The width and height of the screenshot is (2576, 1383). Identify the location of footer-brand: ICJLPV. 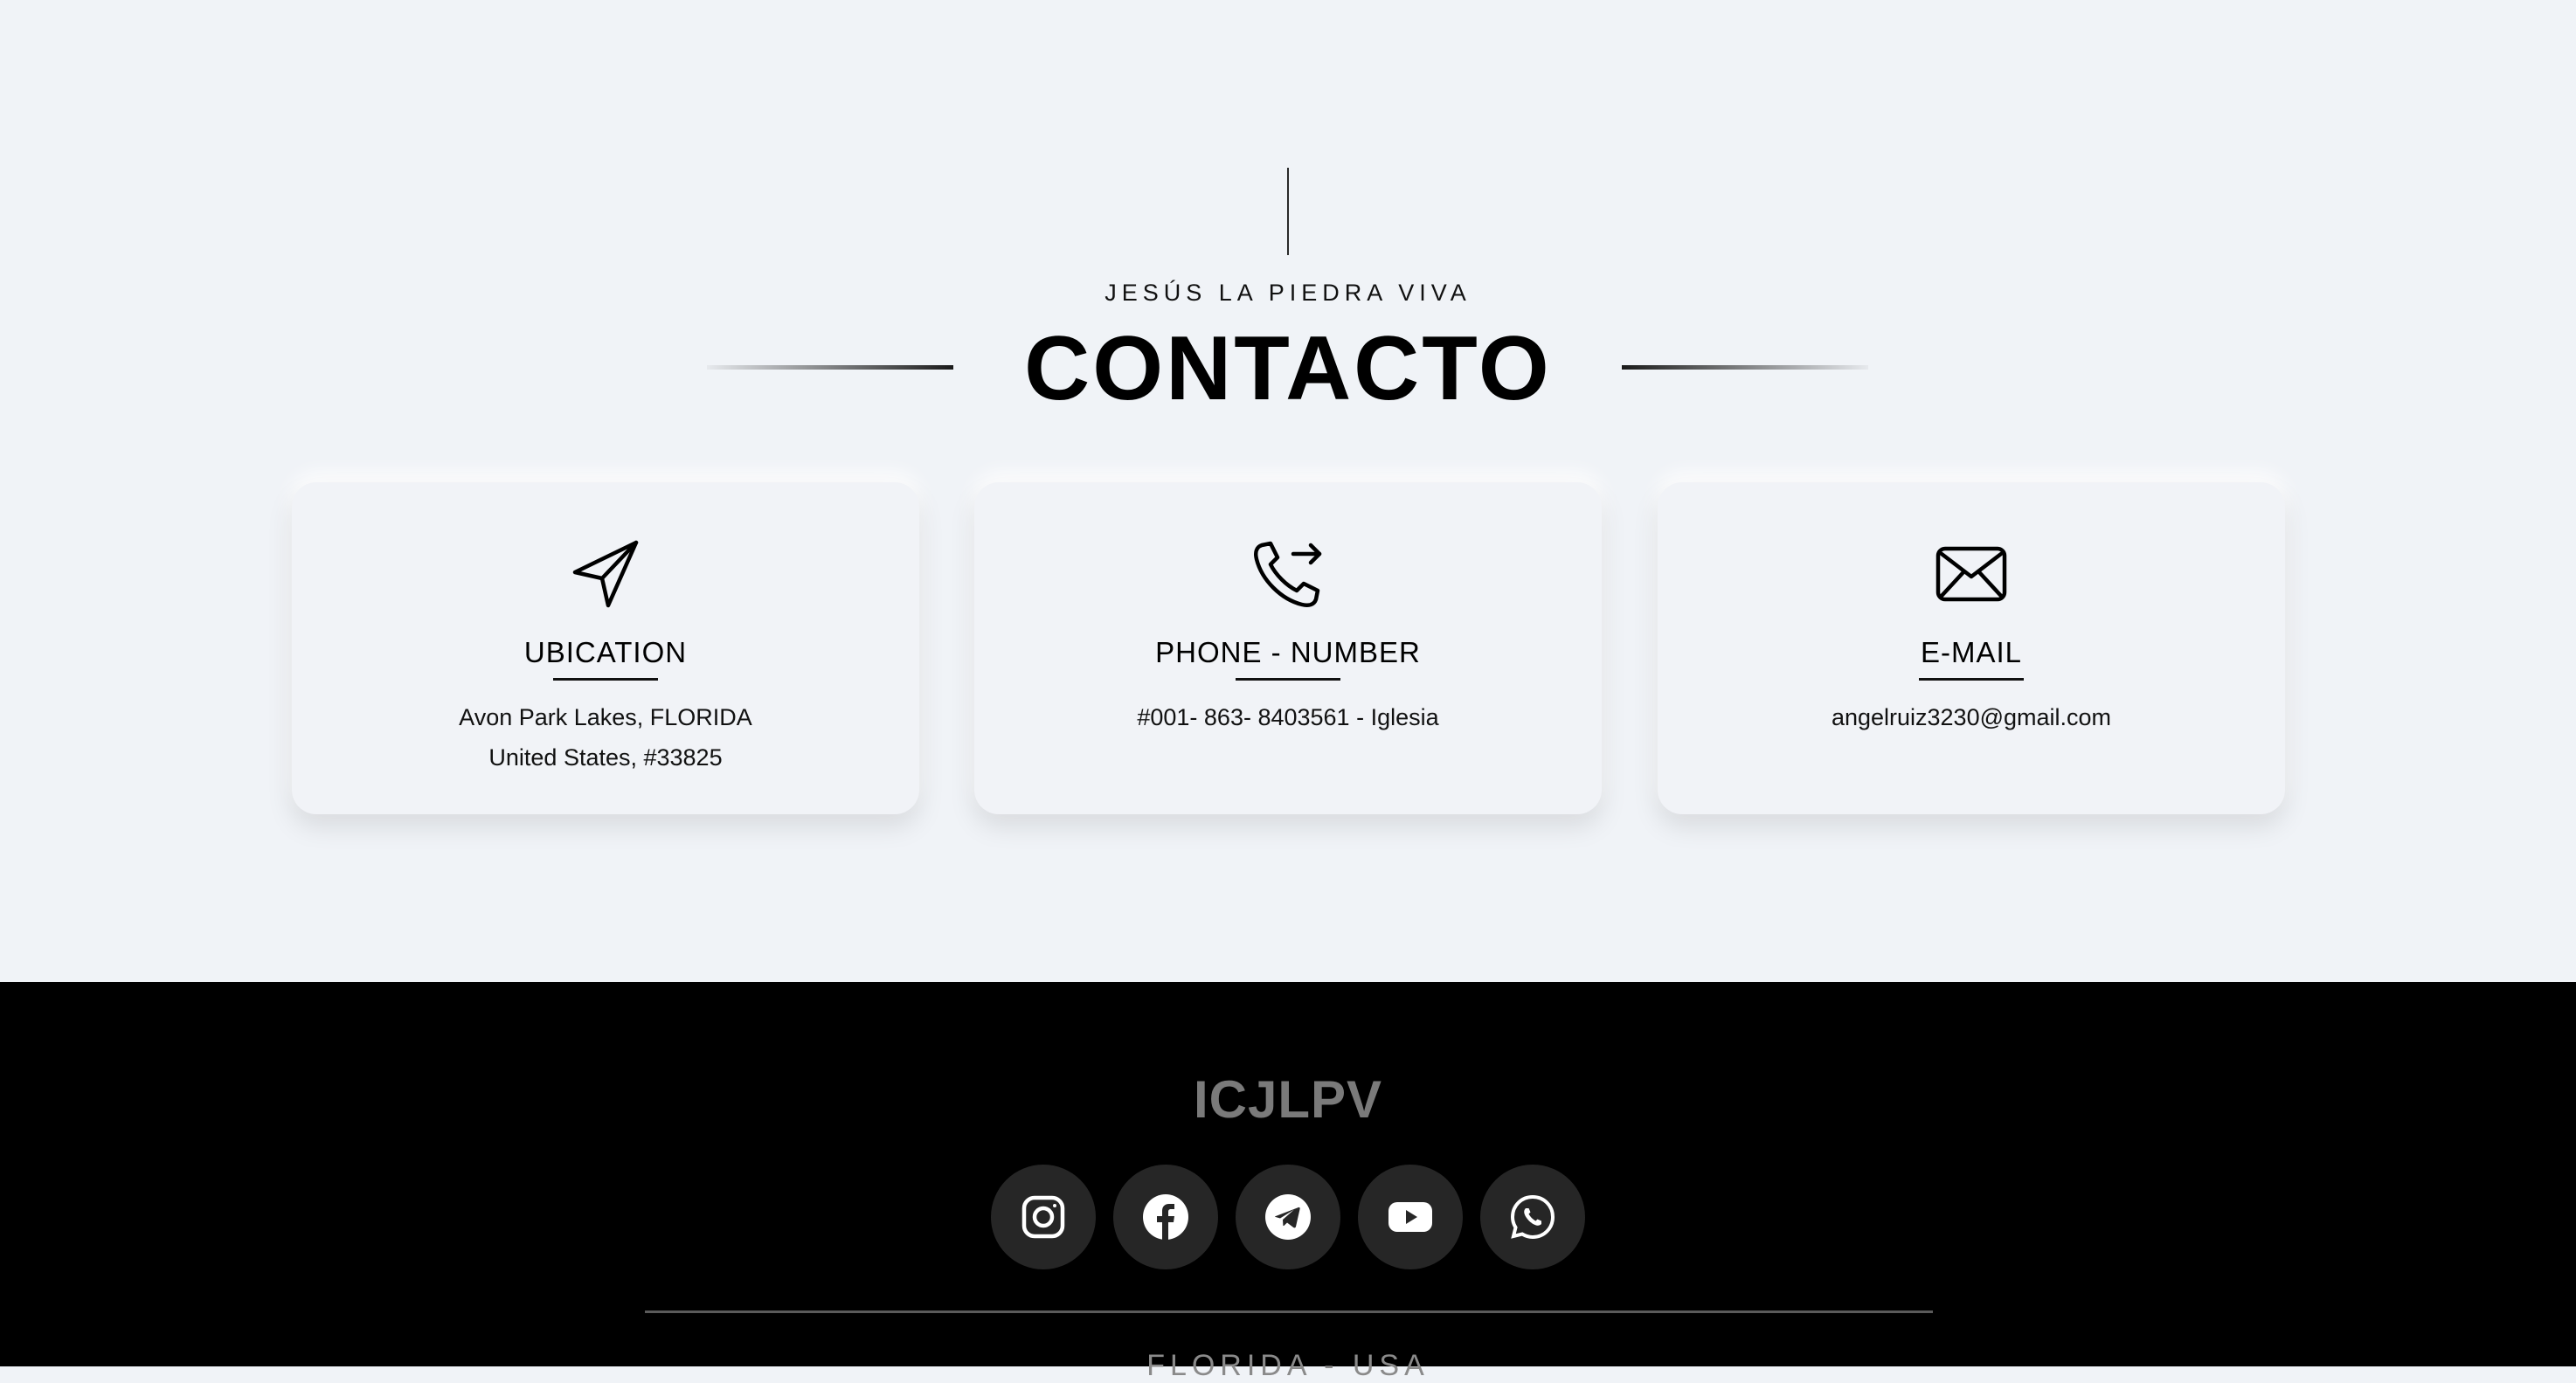
(1288, 1099).